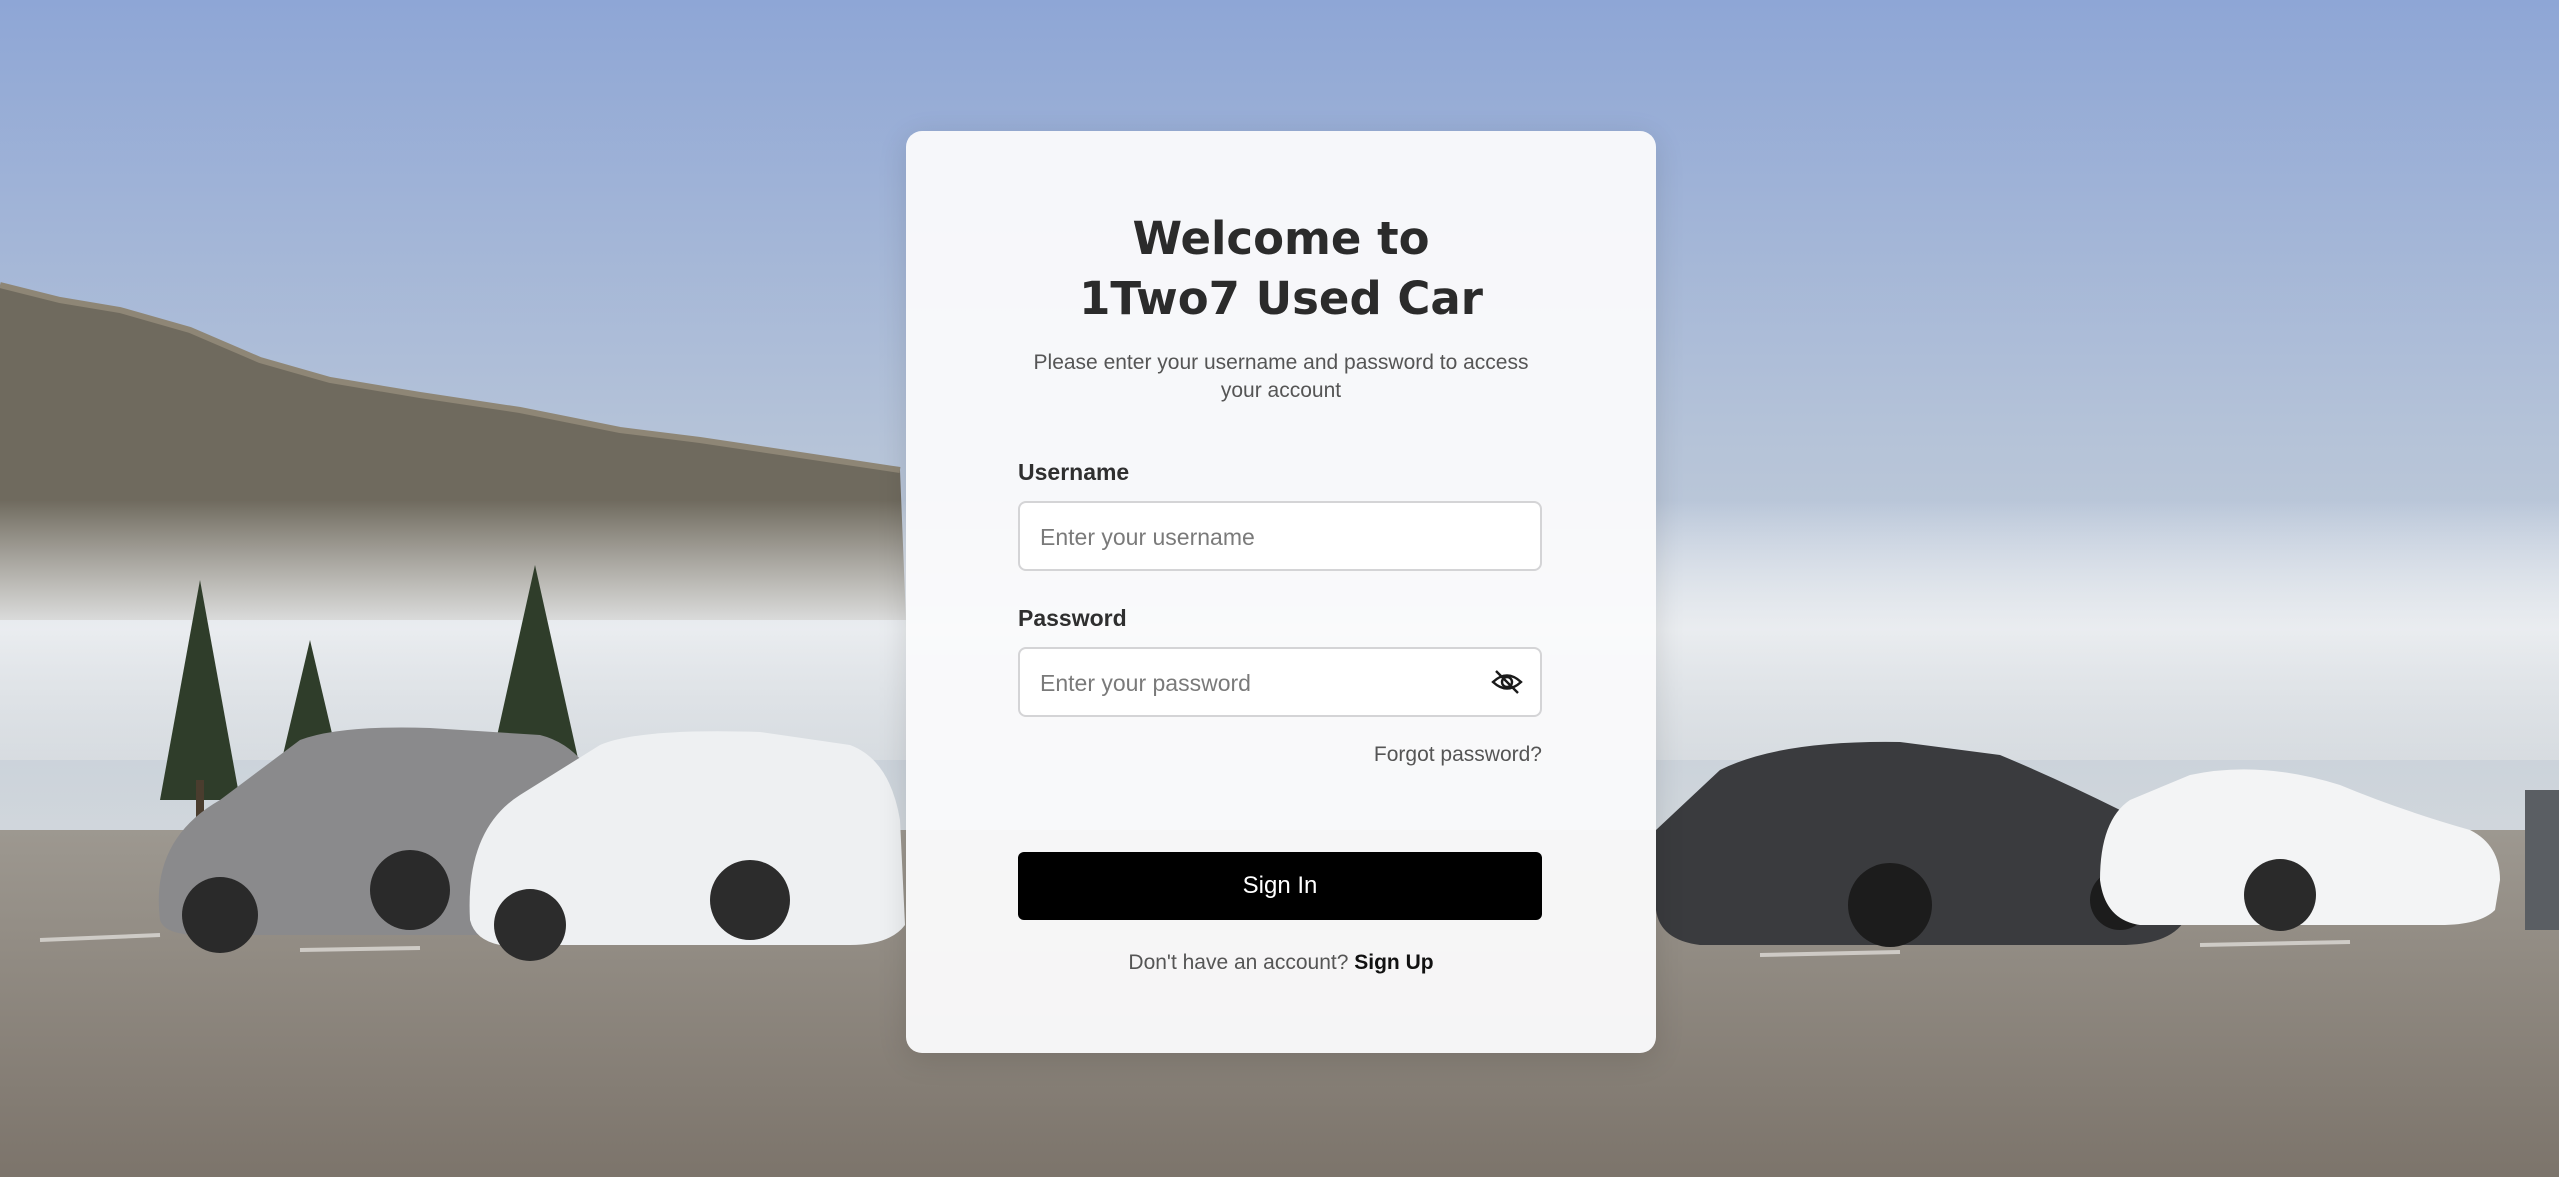 Image resolution: width=2559 pixels, height=1177 pixels. Describe the element at coordinates (1074, 472) in the screenshot. I see `username-label: Username` at that location.